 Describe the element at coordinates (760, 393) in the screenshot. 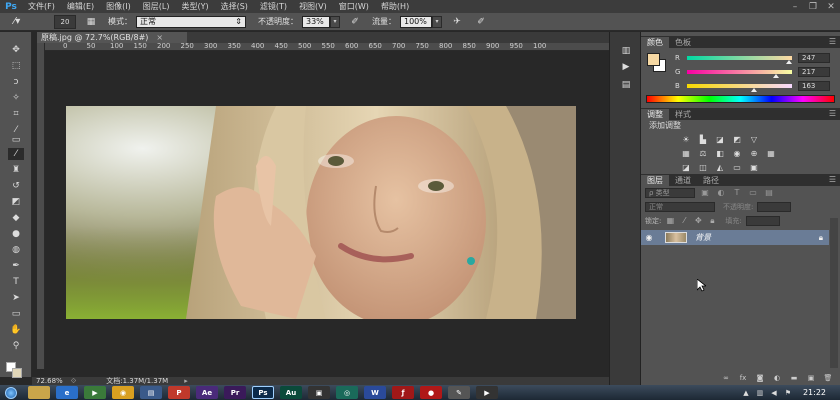

I see `network-icon: ▥` at that location.